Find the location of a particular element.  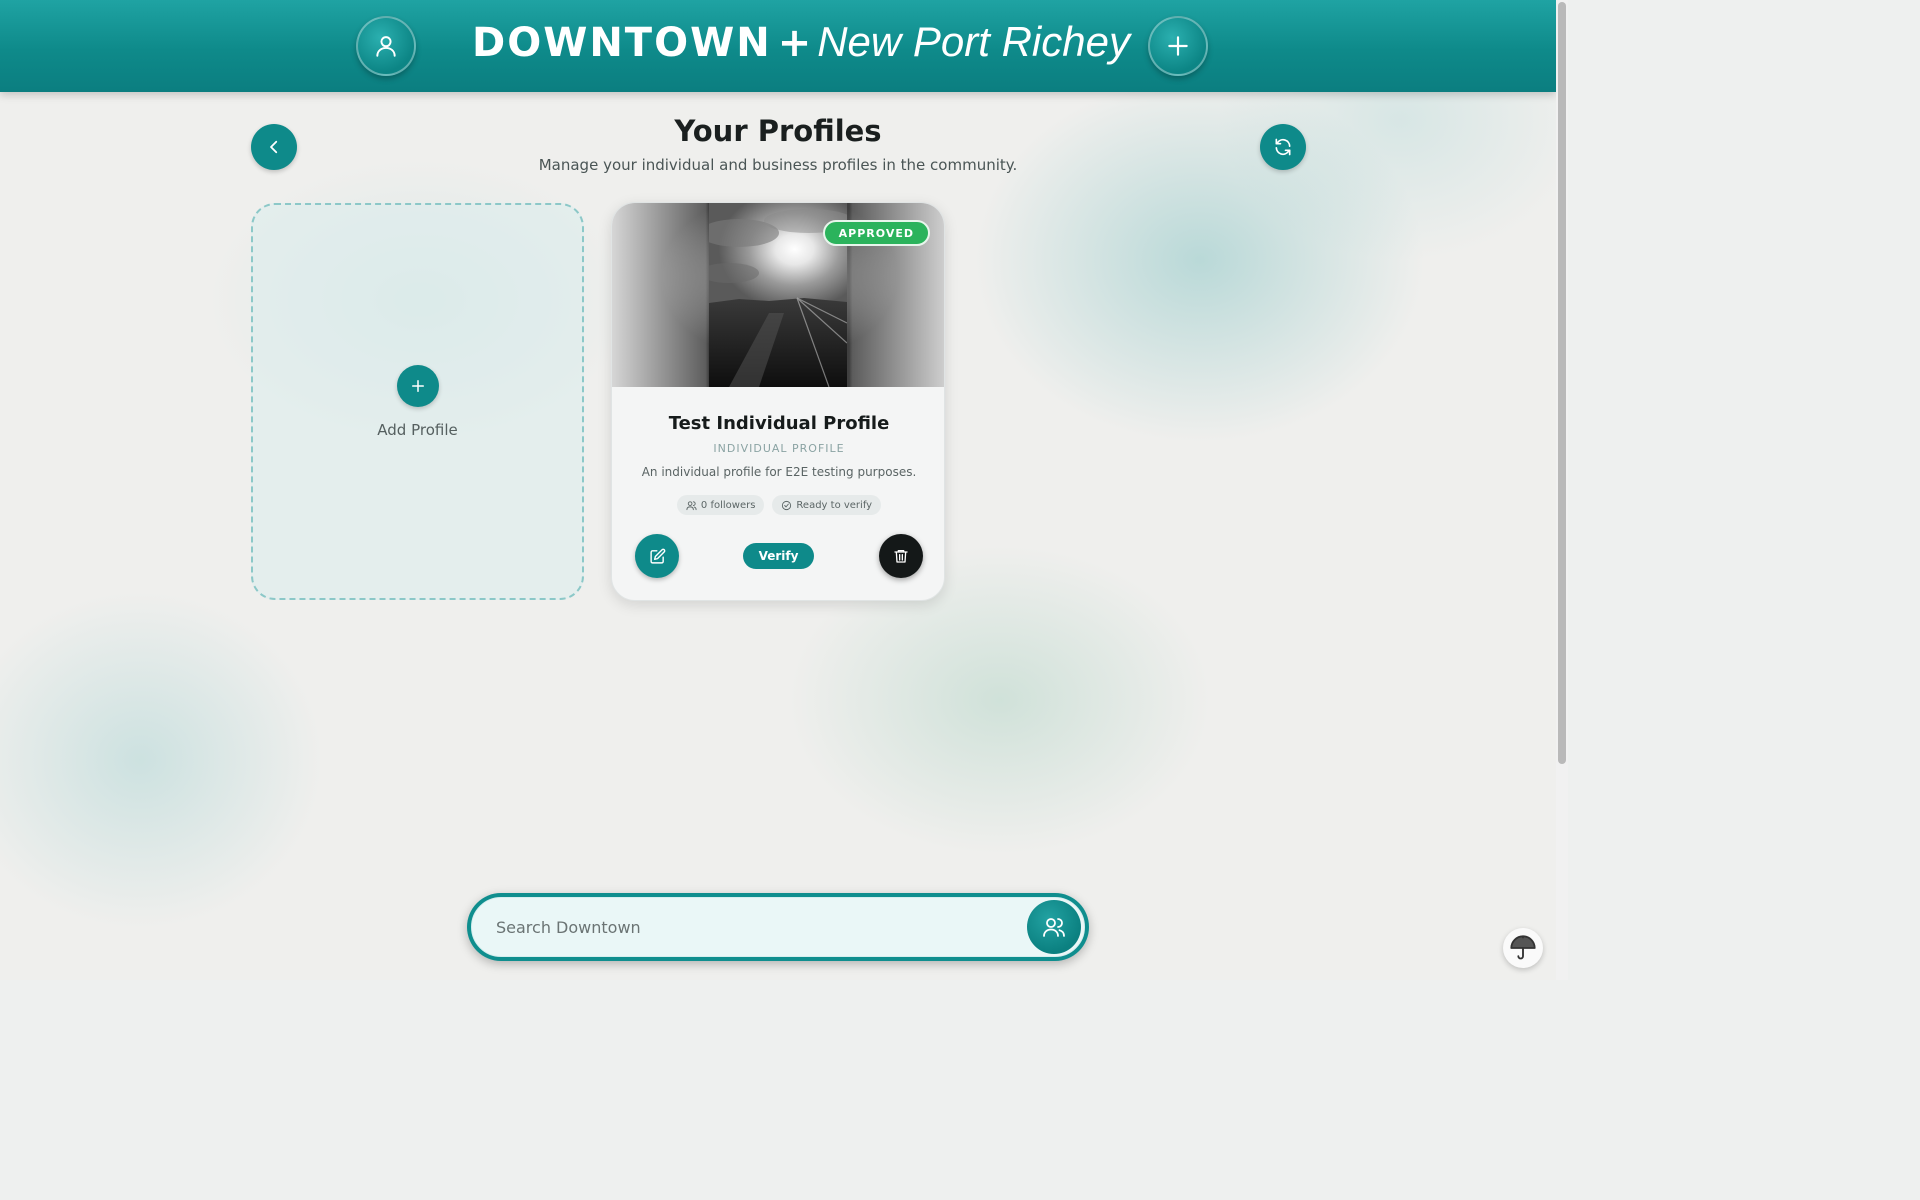

page-title: Your Profiles is located at coordinates (778, 131).